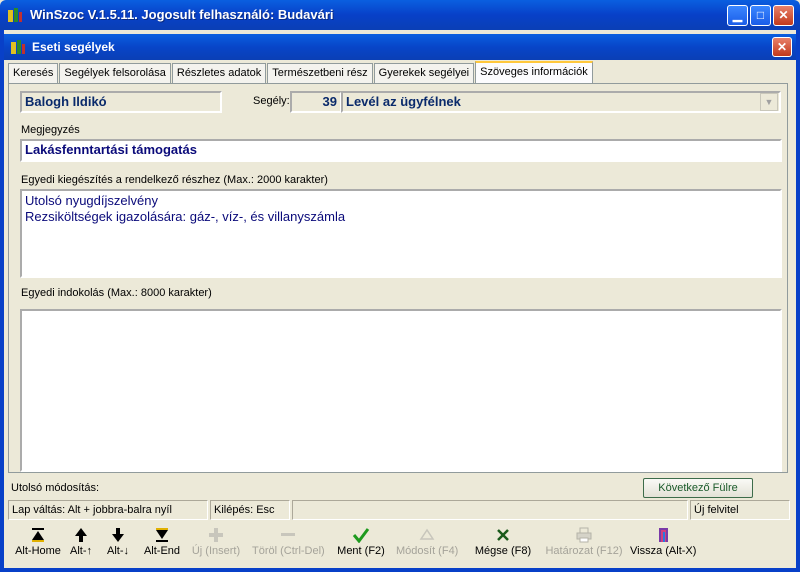 This screenshot has height=572, width=800. Describe the element at coordinates (271, 101) in the screenshot. I see `segely-label: Segély:` at that location.